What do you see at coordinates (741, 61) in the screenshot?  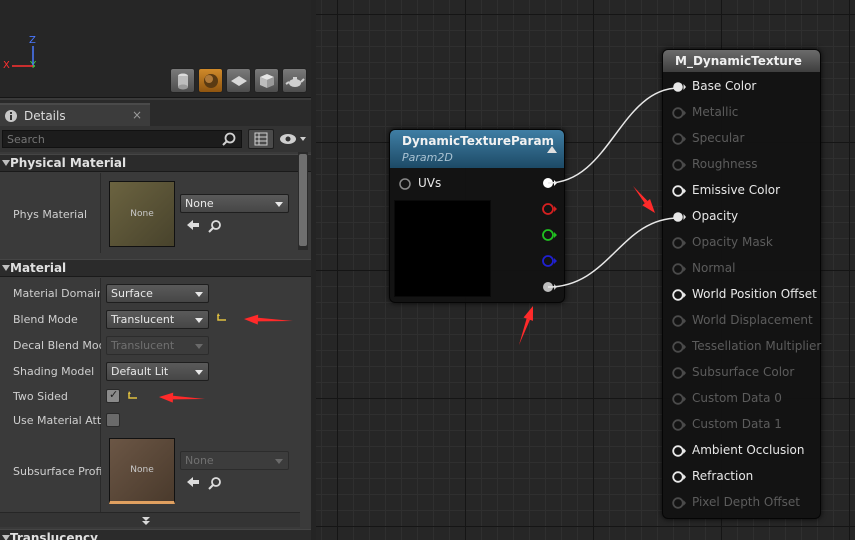 I see `node-header: M_DynamicTexture` at bounding box center [741, 61].